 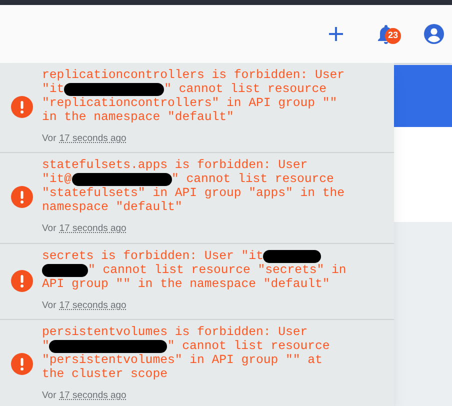 I want to click on error-message: persistentvolumes is forbidden: User " " cannot list resource "persistentvolumes" in API group "" at the cluster scope, so click(x=186, y=352).